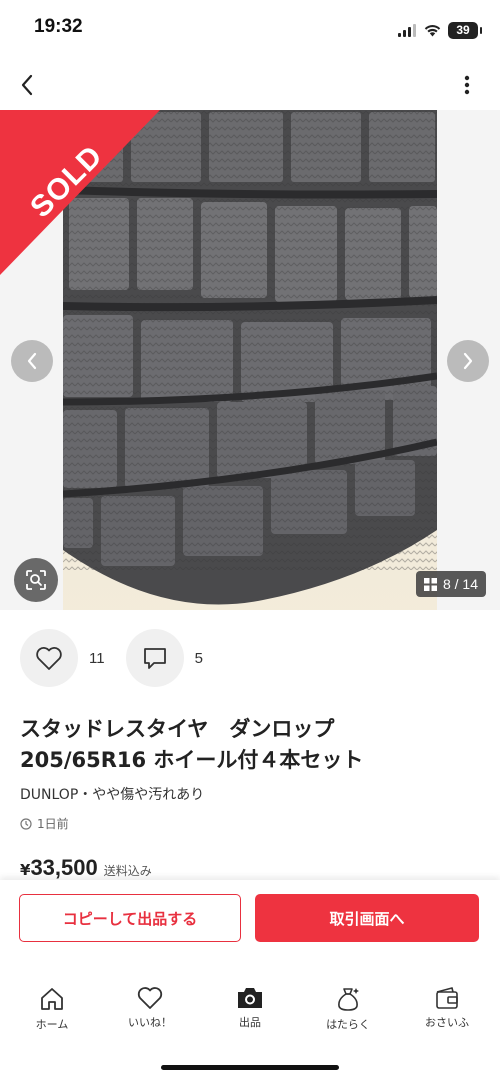  I want to click on tab-bar: ホーム いいね！ 出品 はたらく おさいふ, so click(250, 1019).